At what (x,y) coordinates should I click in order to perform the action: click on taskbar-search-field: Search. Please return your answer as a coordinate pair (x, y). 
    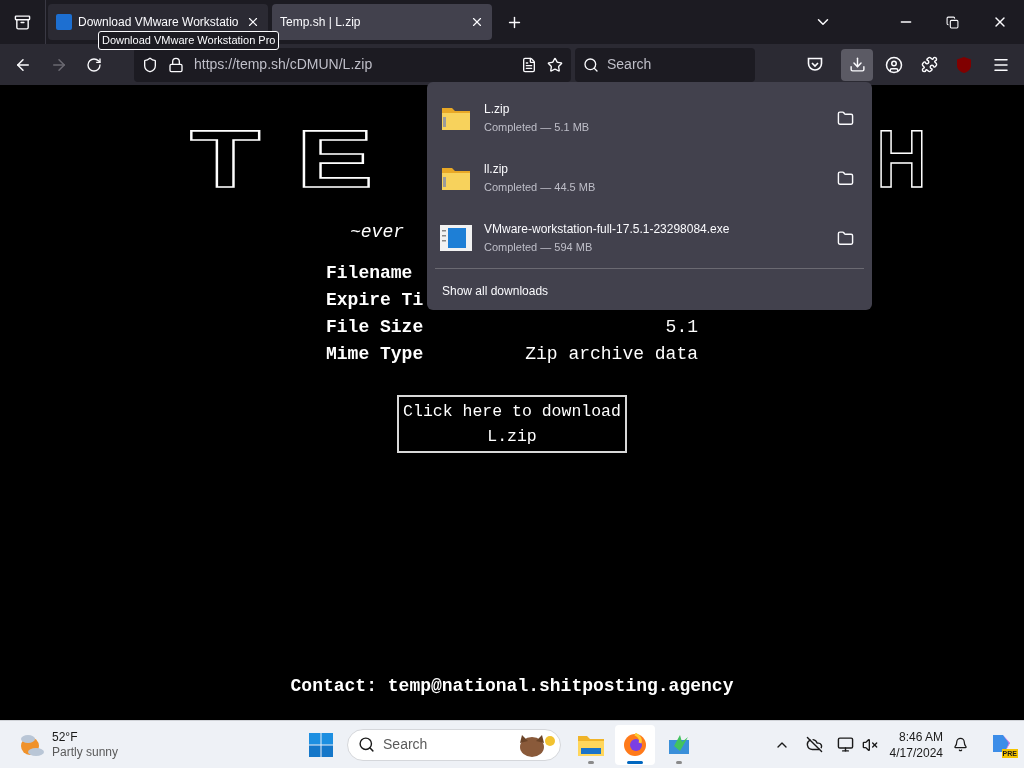
    Looking at the image, I should click on (454, 744).